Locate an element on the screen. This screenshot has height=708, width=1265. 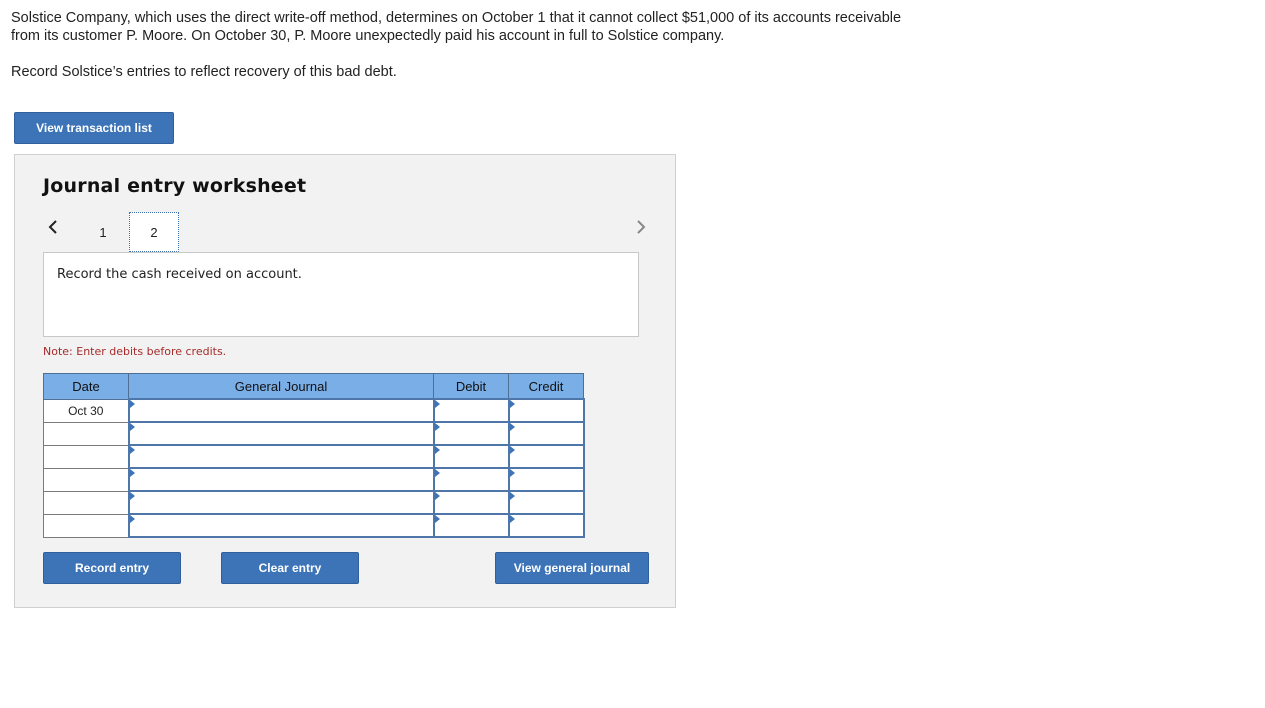
journal-table: Date General Journal Debit Credit Oct 30 is located at coordinates (314, 455).